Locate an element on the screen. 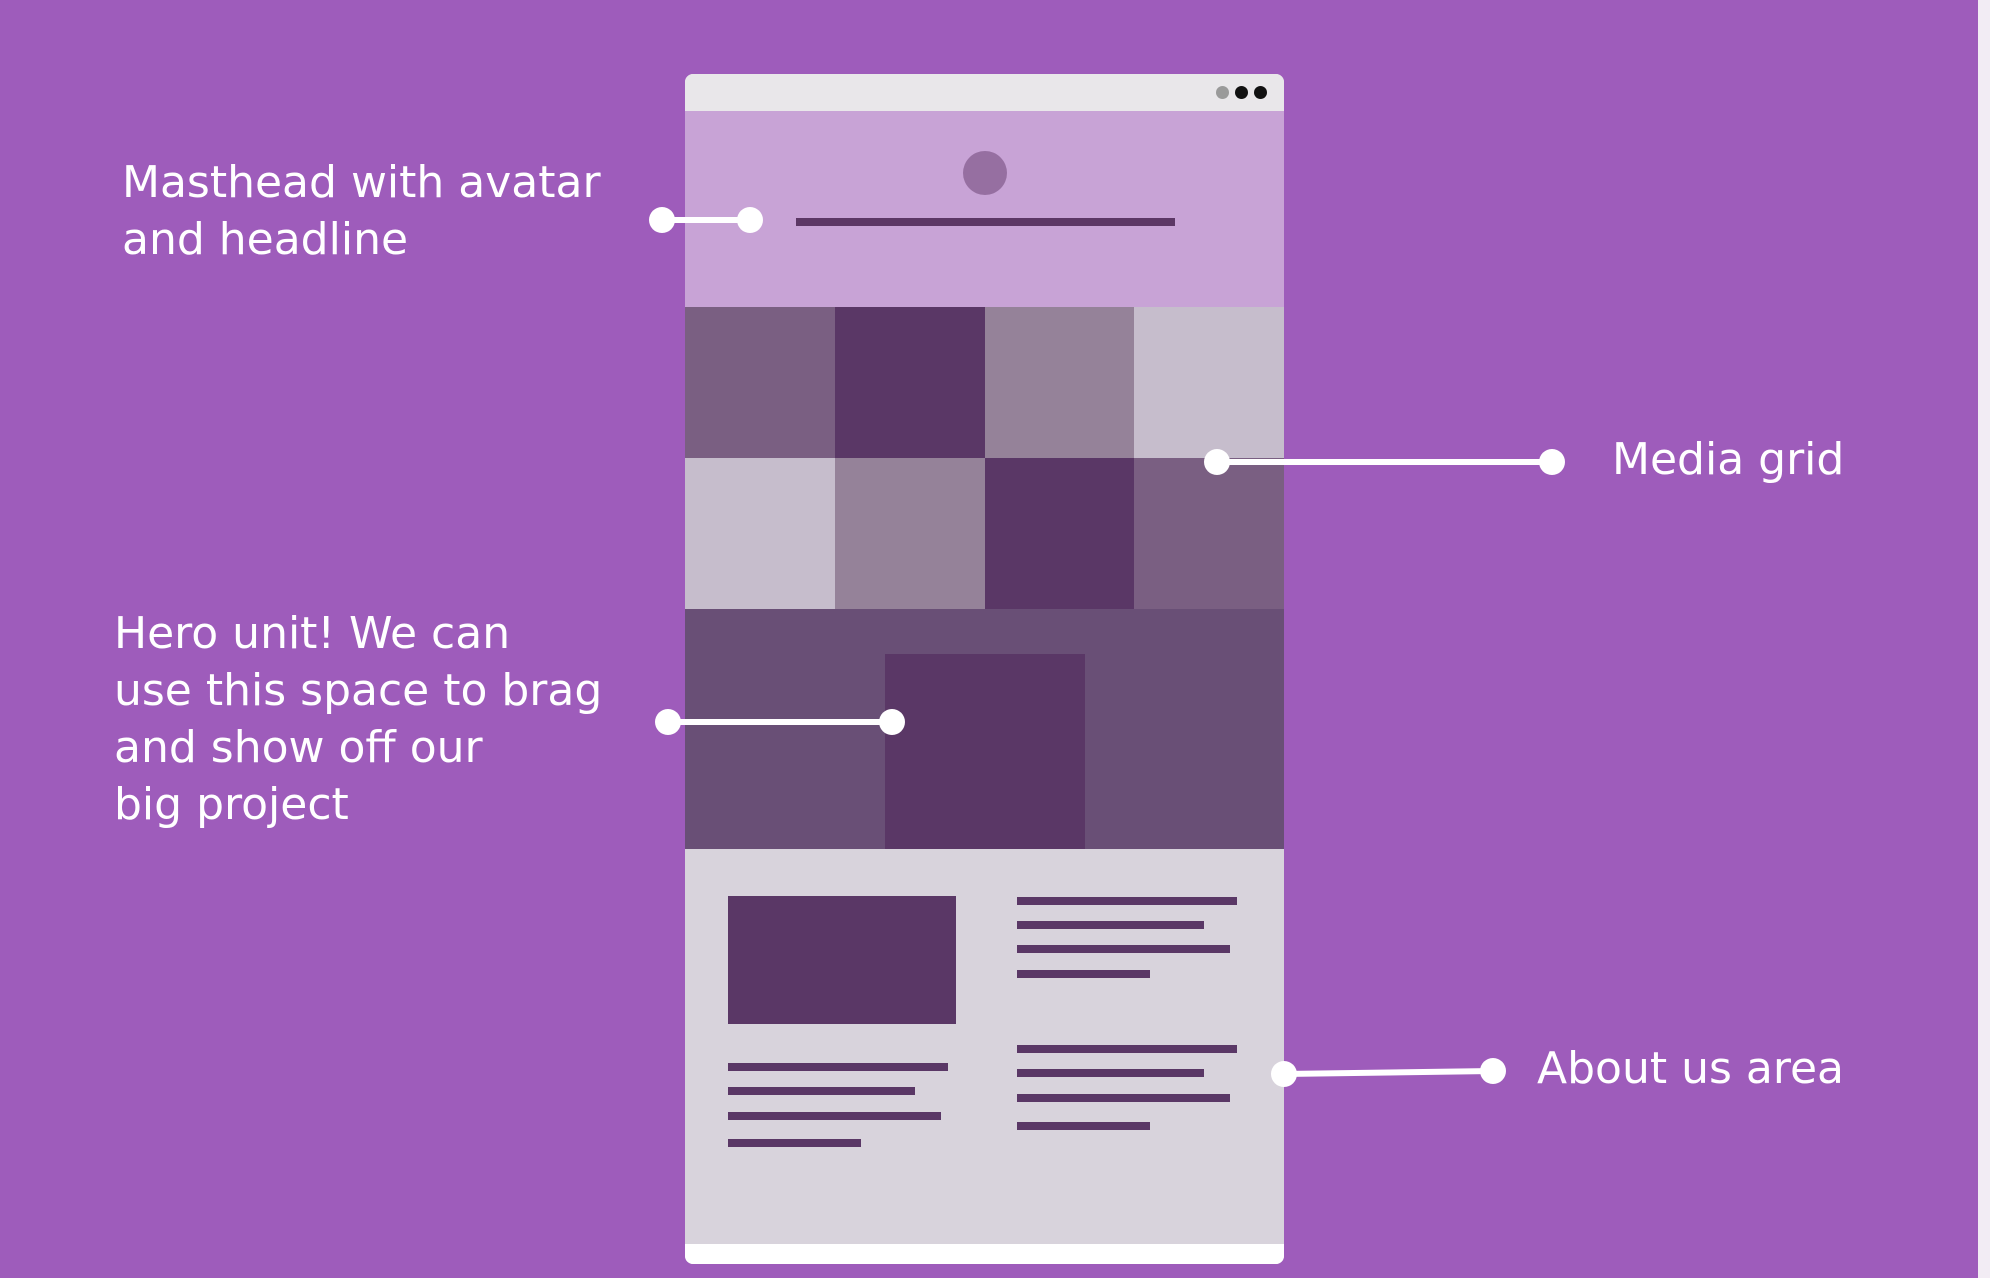  media-grid-annotation: Media grid is located at coordinates (1728, 459).